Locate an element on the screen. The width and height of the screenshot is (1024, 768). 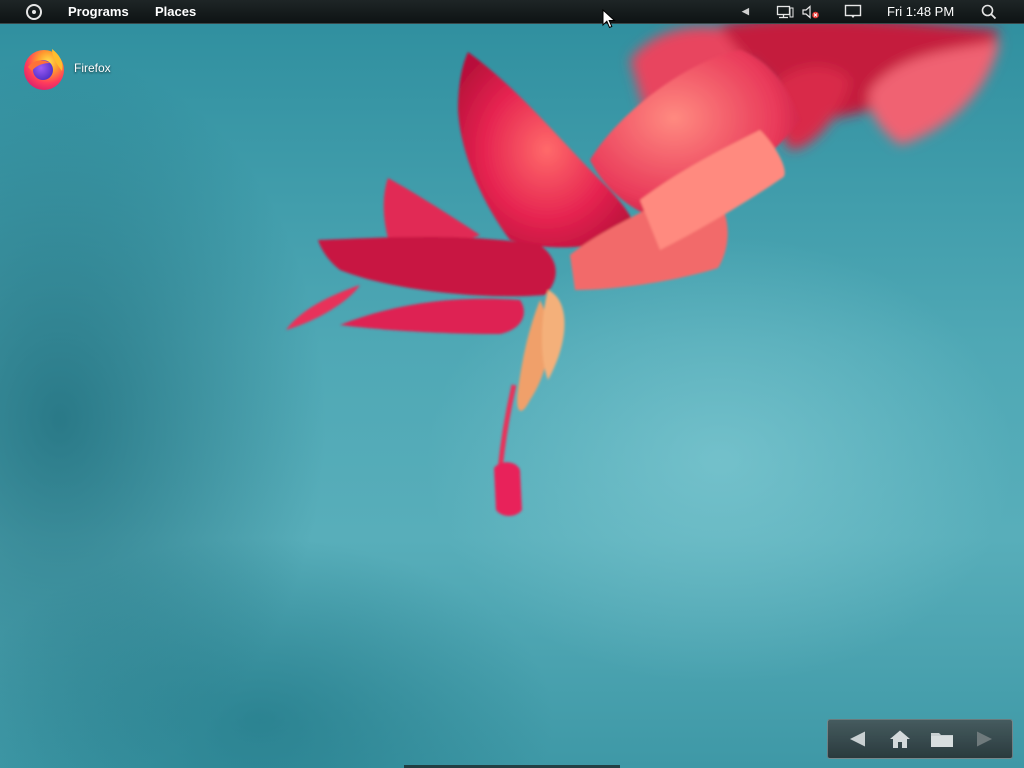
mouse-pointer is located at coordinates (609, 21).